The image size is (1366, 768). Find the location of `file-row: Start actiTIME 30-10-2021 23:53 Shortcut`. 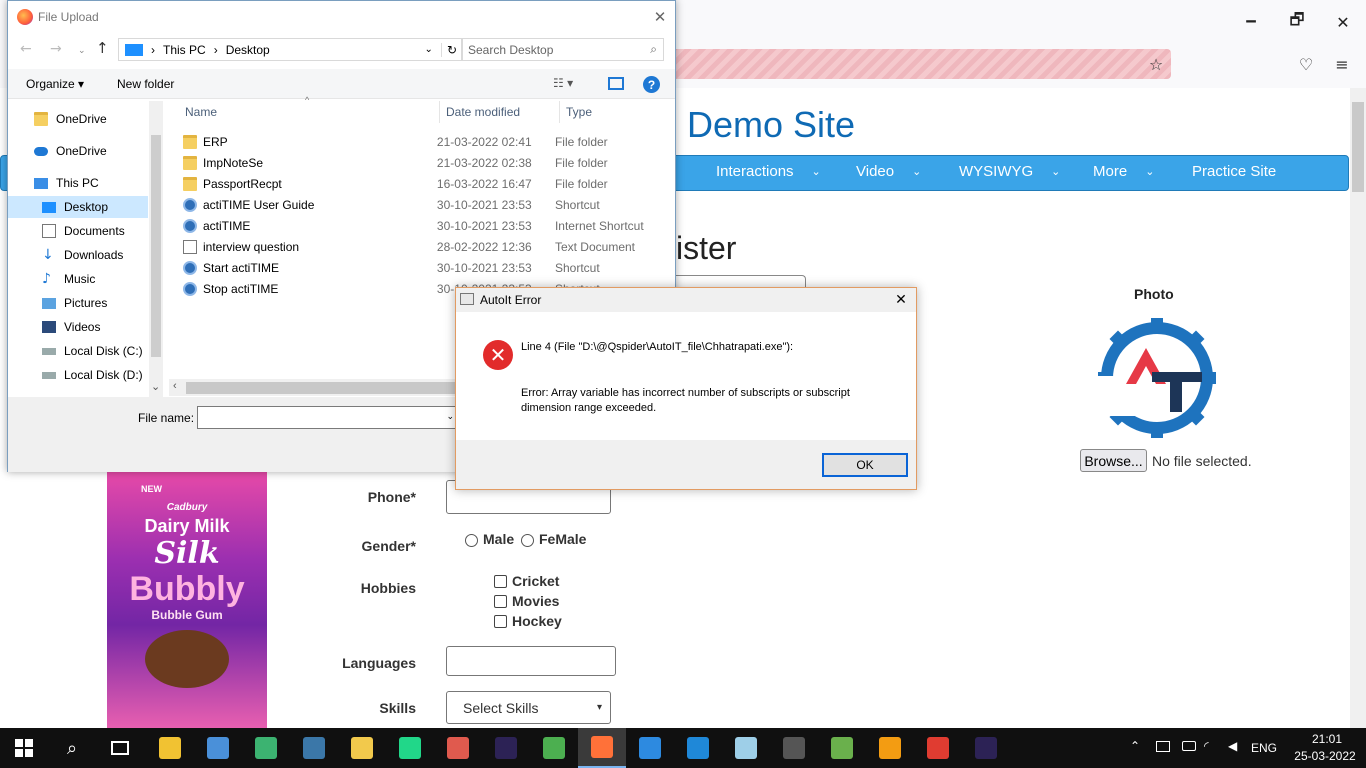

file-row: Start actiTIME 30-10-2021 23:53 Shortcut is located at coordinates (428, 267).